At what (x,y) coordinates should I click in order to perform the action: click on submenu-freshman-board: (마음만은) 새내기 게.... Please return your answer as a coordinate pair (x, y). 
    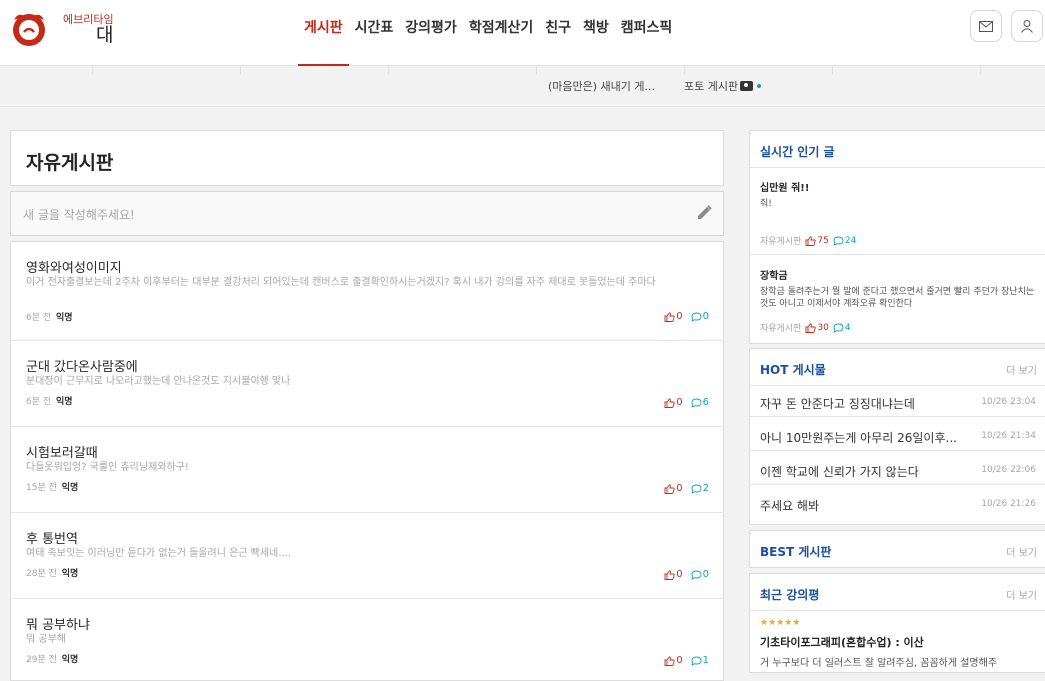
    Looking at the image, I should click on (601, 86).